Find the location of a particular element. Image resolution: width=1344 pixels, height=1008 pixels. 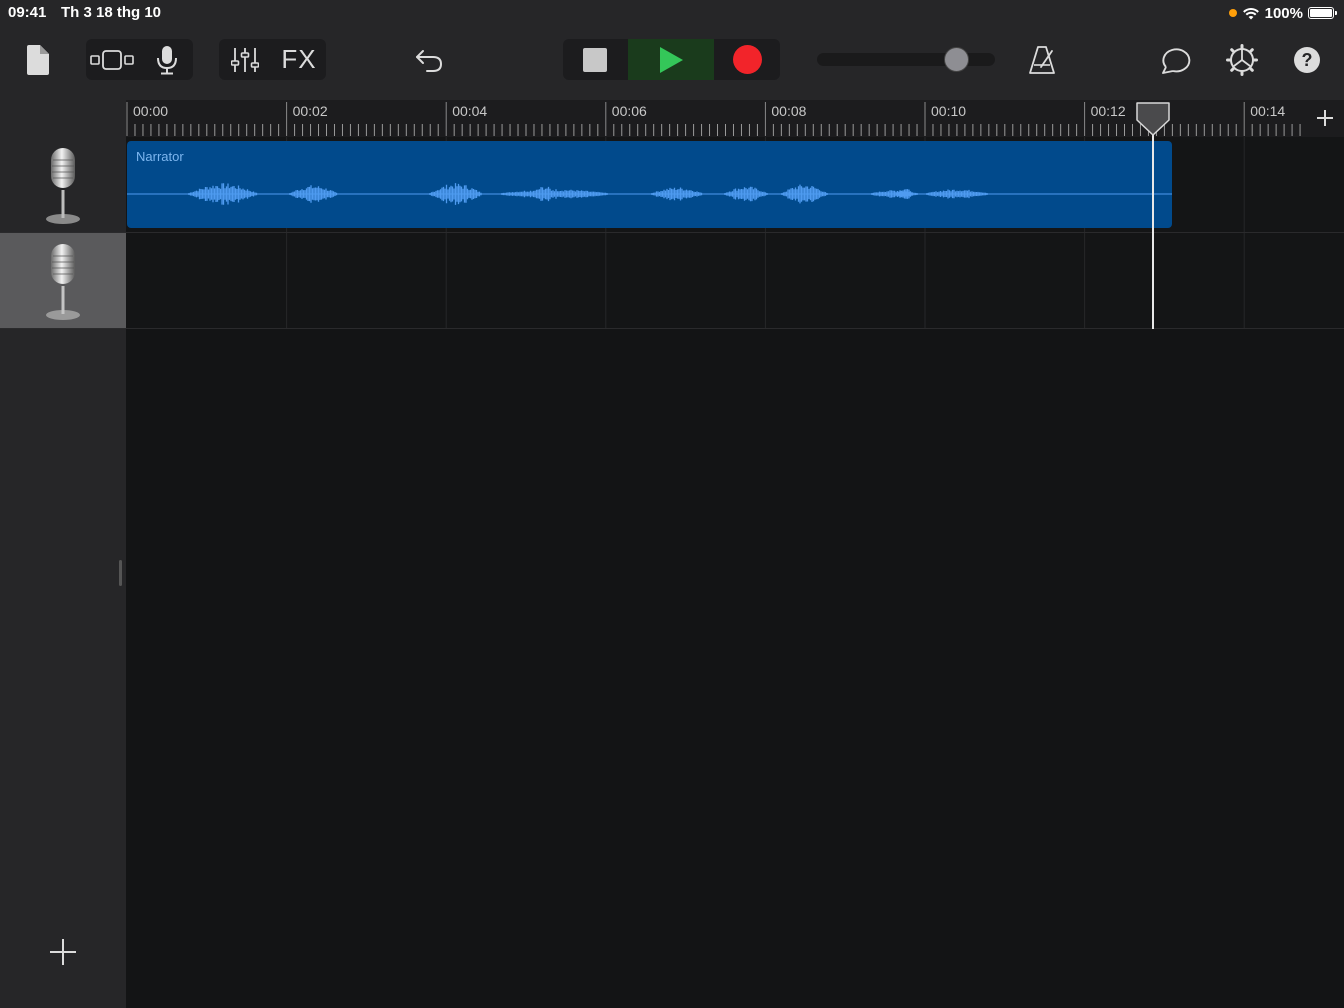

add-track-button is located at coordinates (63, 952).